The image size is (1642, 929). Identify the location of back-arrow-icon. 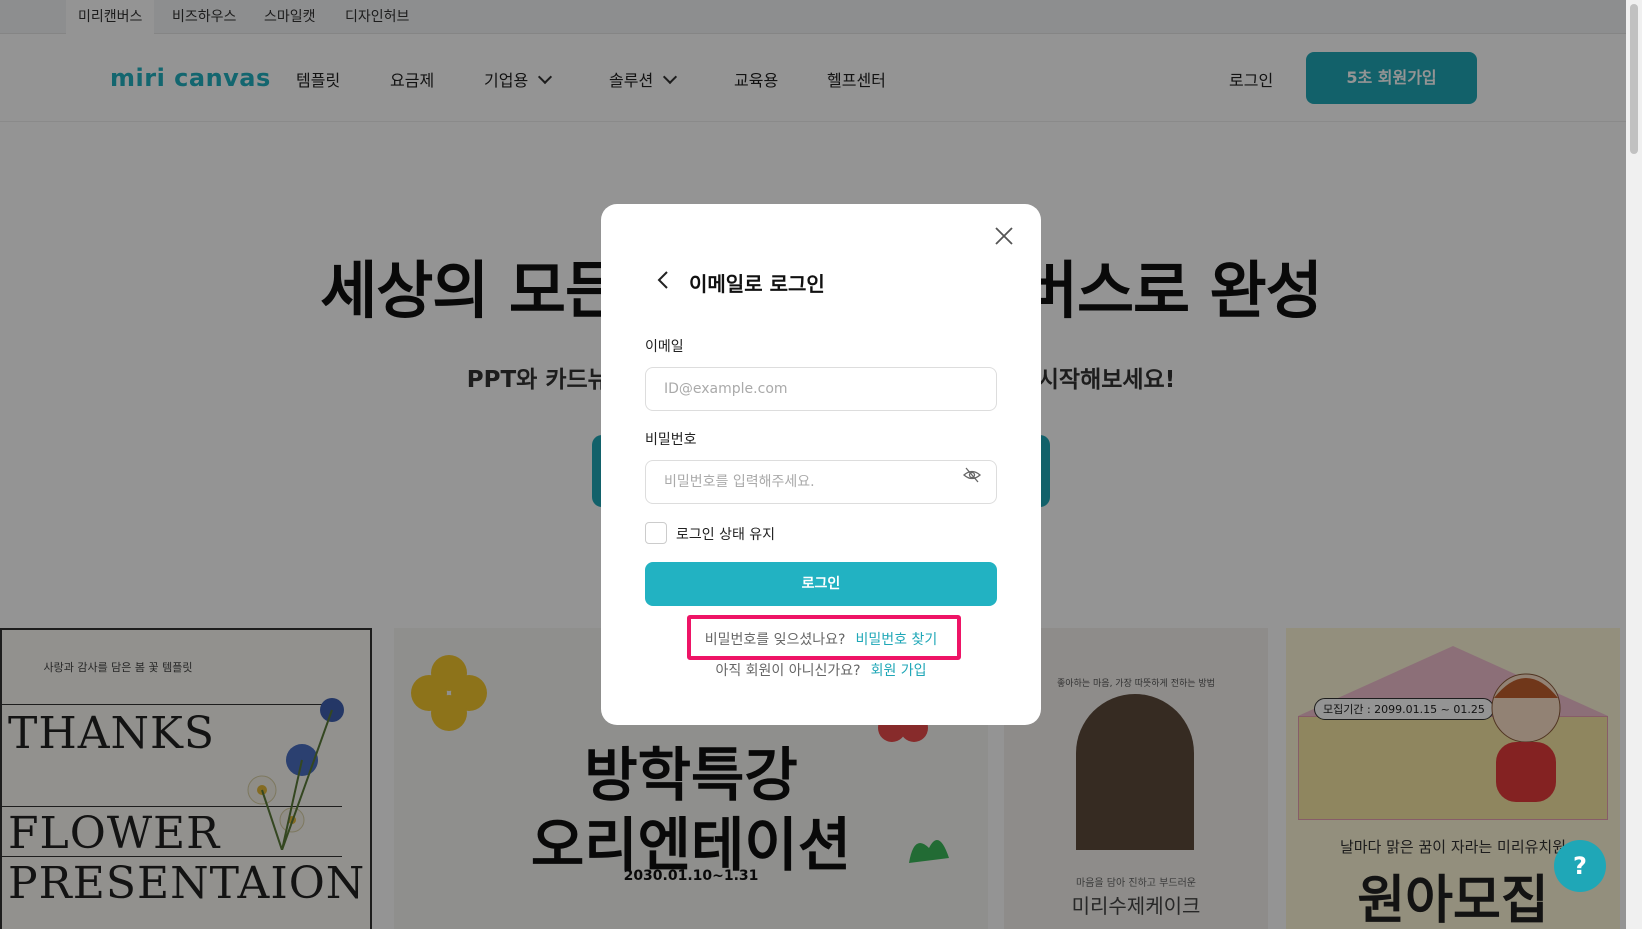
(663, 280).